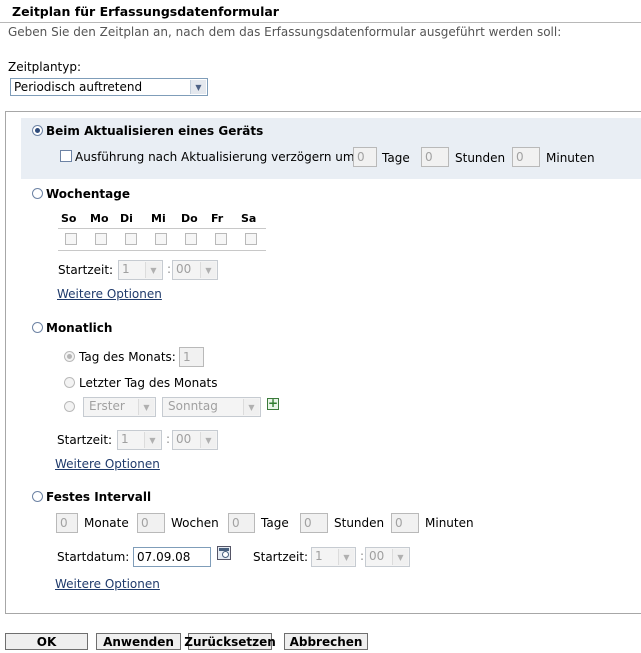  Describe the element at coordinates (37, 193) in the screenshot. I see `weekdays-radio` at that location.